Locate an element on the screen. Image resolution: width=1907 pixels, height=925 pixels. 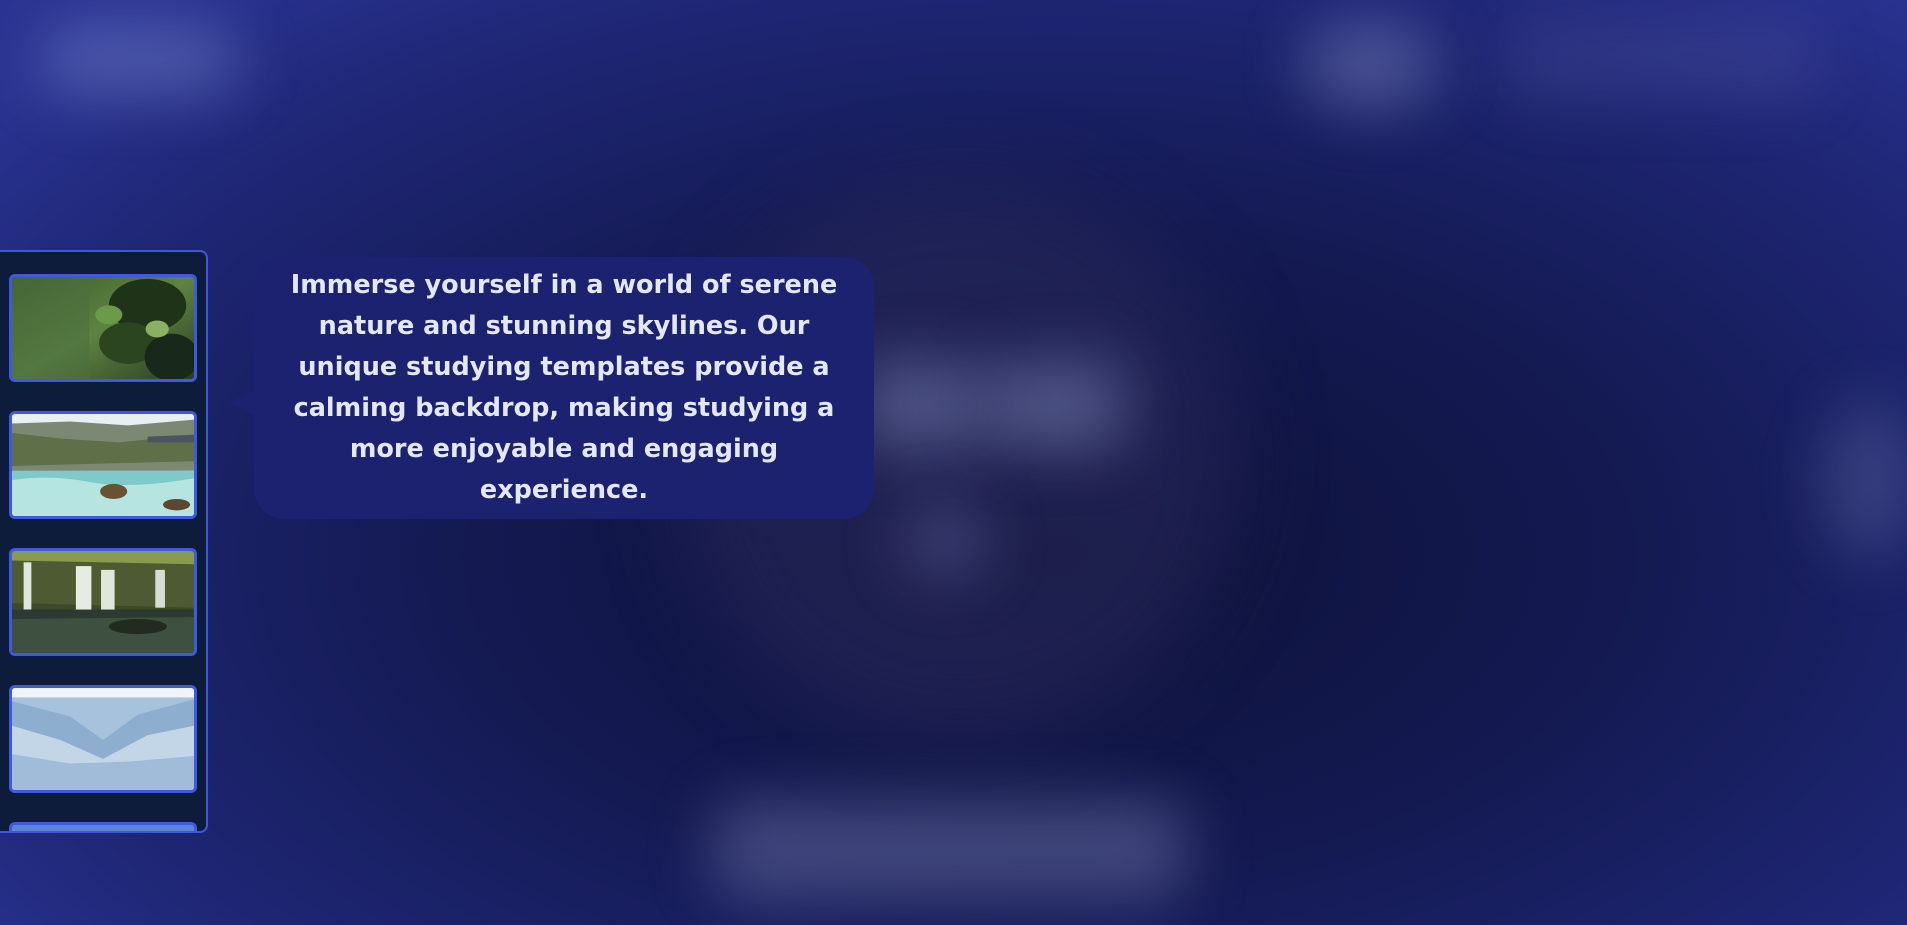
template-thumbnail-river is located at coordinates (103, 465).